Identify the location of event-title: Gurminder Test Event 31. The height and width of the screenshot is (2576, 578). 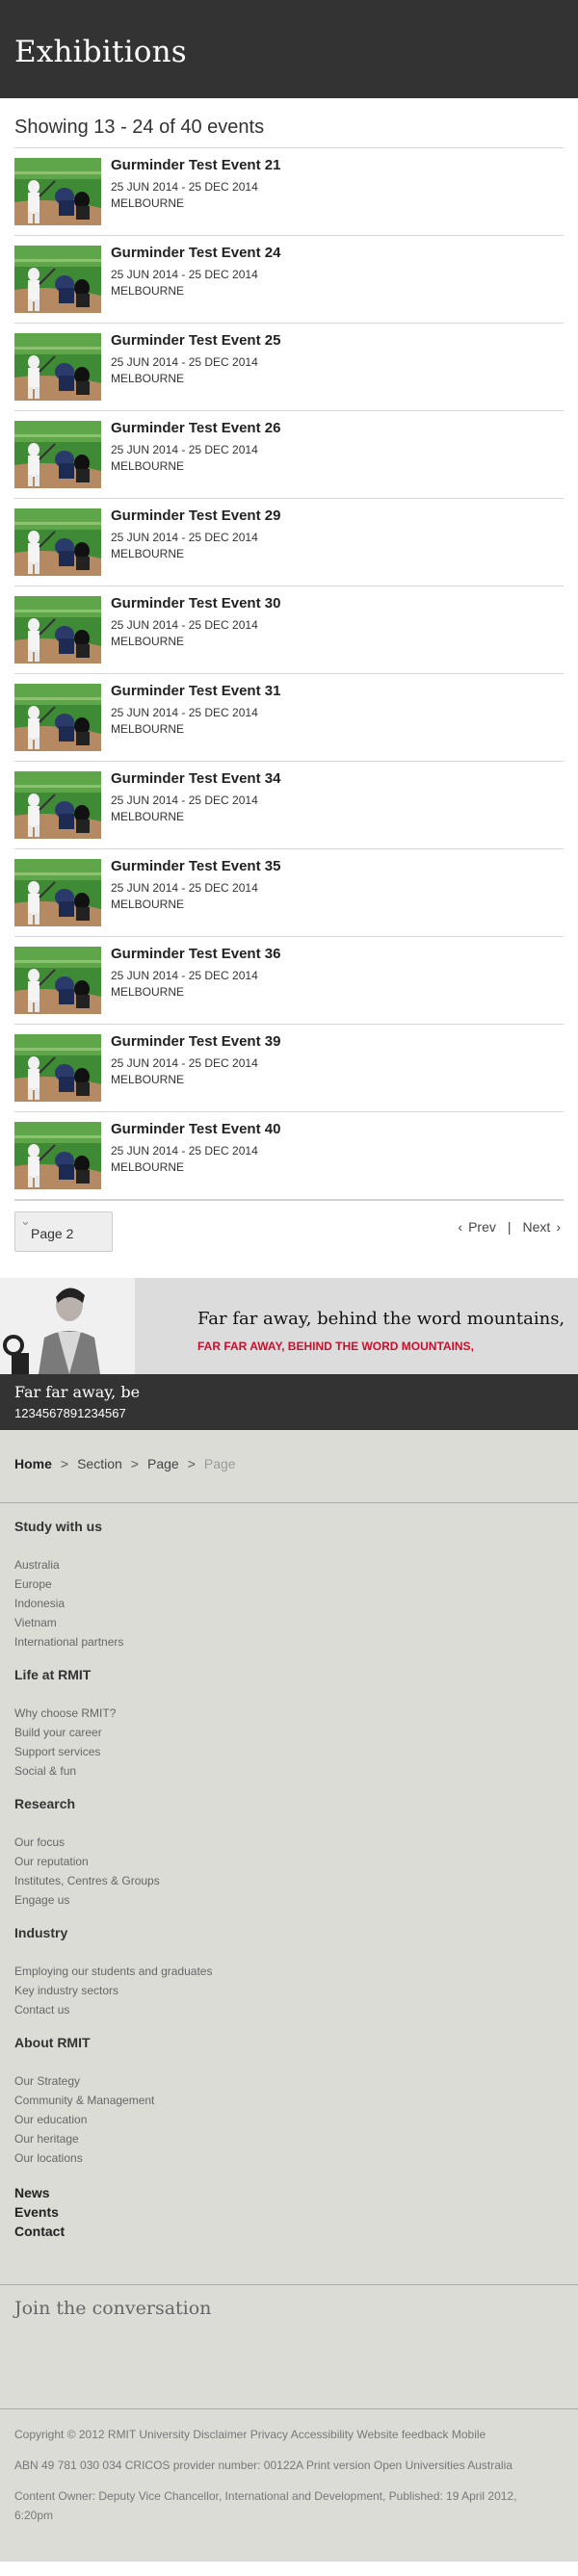
(195, 691).